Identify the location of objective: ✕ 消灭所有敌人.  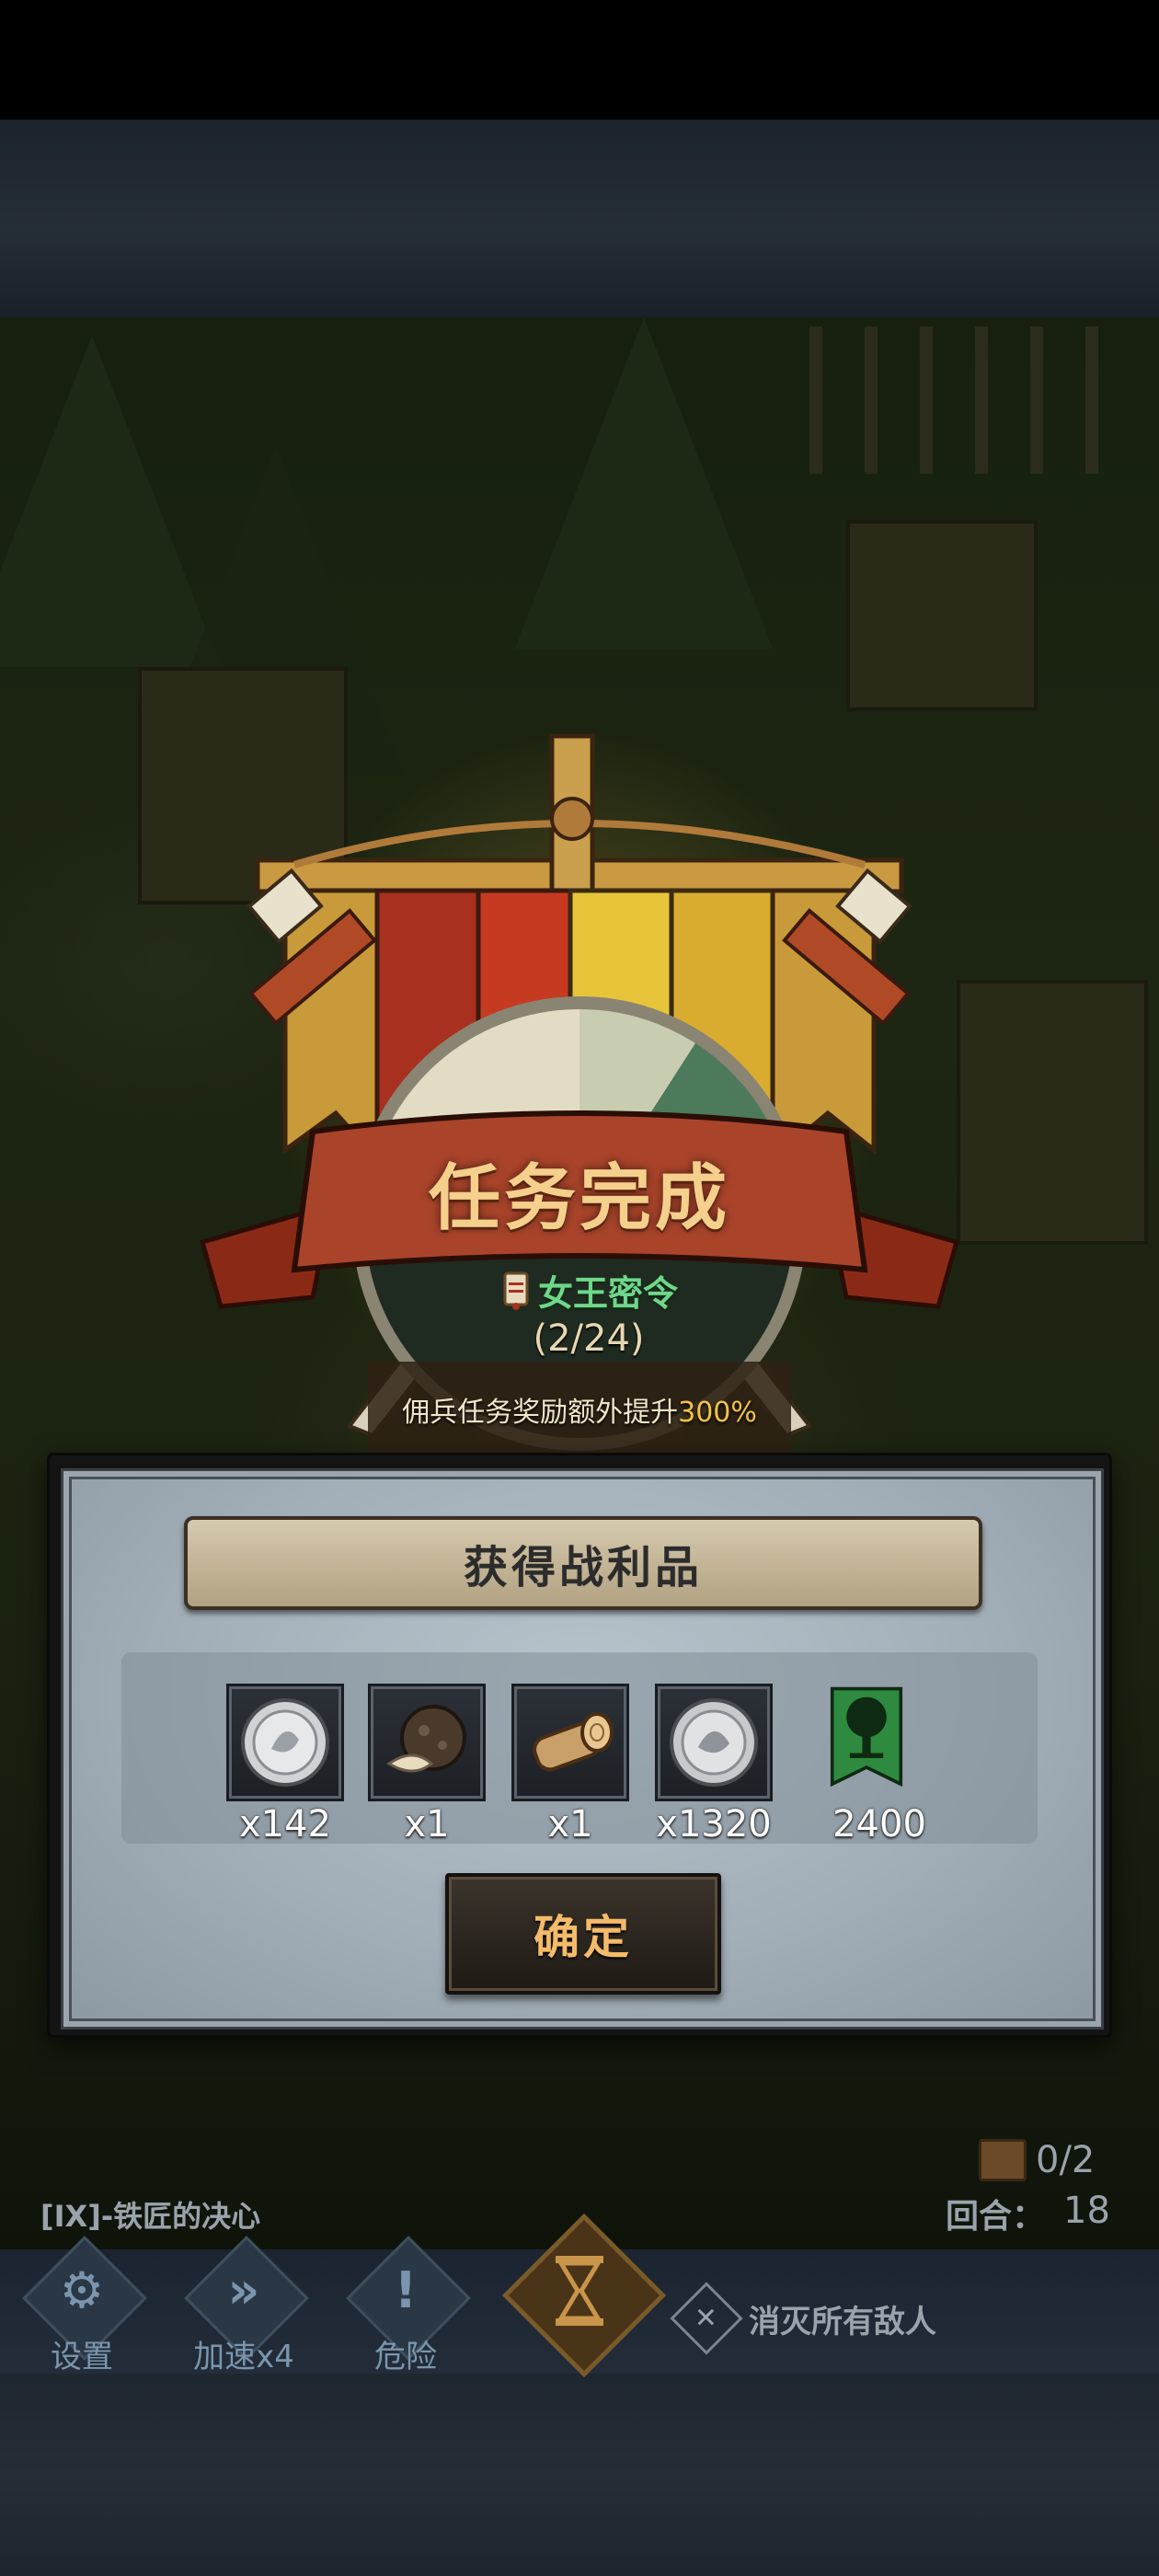
(803, 2318).